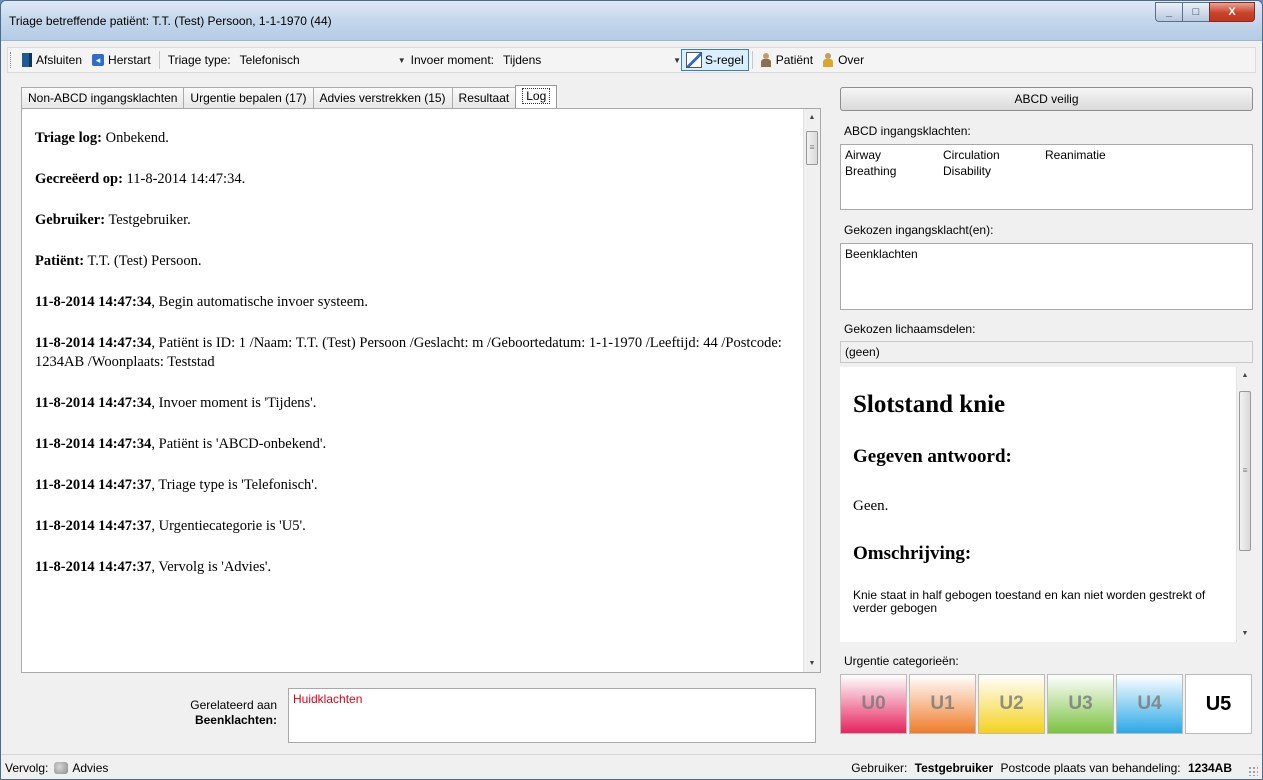 The height and width of the screenshot is (780, 1263). What do you see at coordinates (1232, 12) in the screenshot?
I see `close-button: X` at bounding box center [1232, 12].